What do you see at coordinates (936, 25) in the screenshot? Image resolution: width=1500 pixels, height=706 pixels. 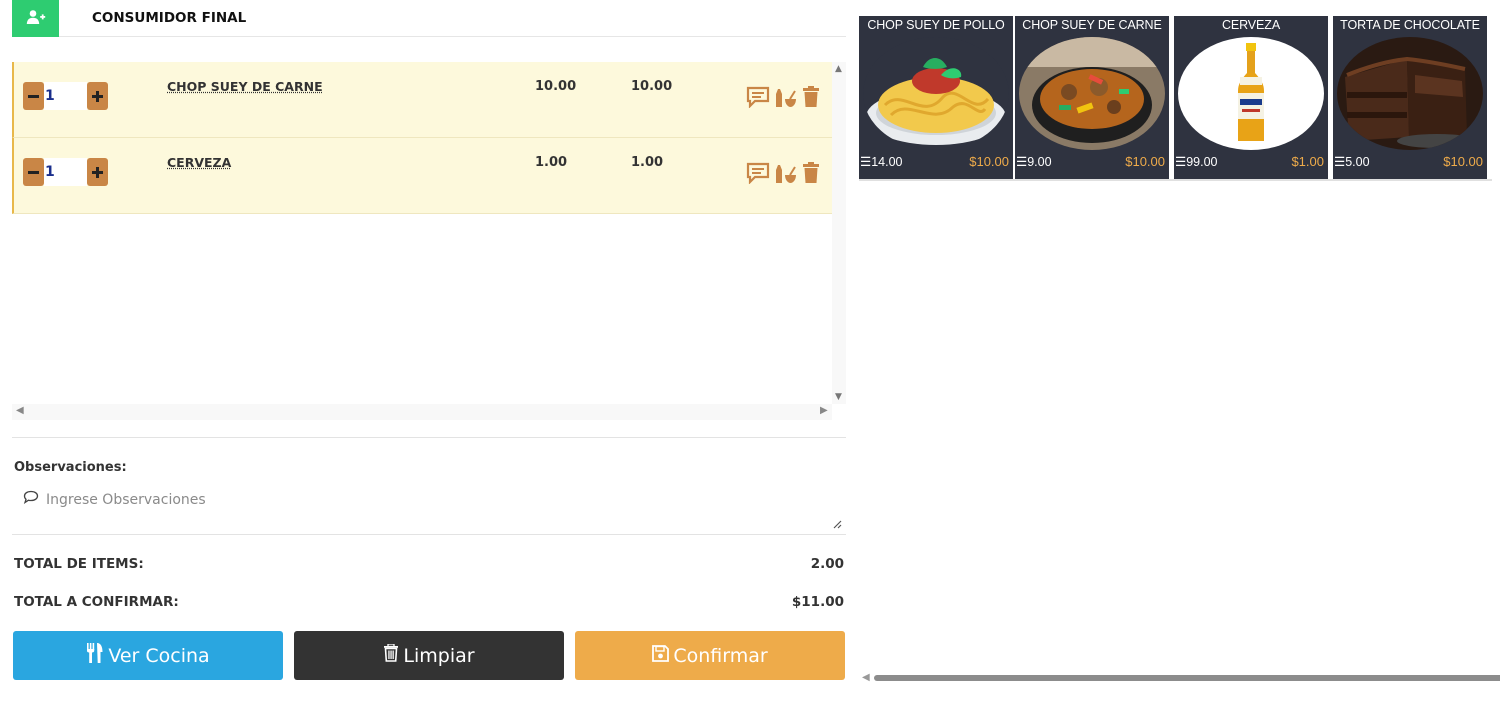 I see `product-title: CHOP SUEY DE POLLO` at bounding box center [936, 25].